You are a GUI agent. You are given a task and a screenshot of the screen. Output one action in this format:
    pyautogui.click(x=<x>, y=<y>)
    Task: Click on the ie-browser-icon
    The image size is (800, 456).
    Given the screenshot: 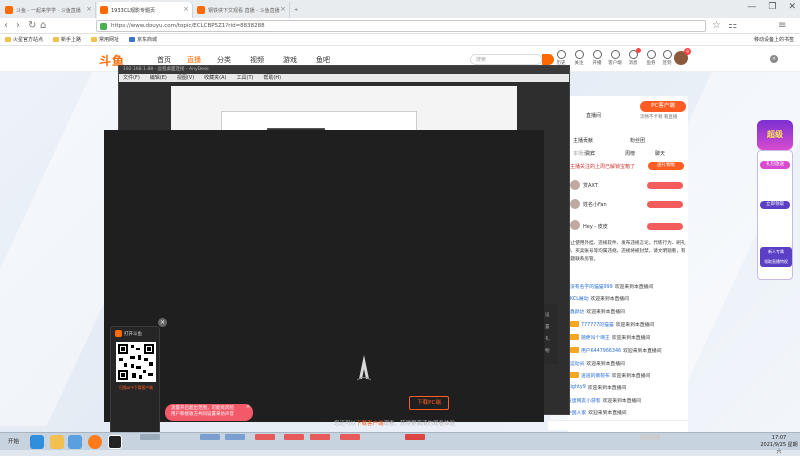 What is the action you would take?
    pyautogui.click(x=37, y=442)
    